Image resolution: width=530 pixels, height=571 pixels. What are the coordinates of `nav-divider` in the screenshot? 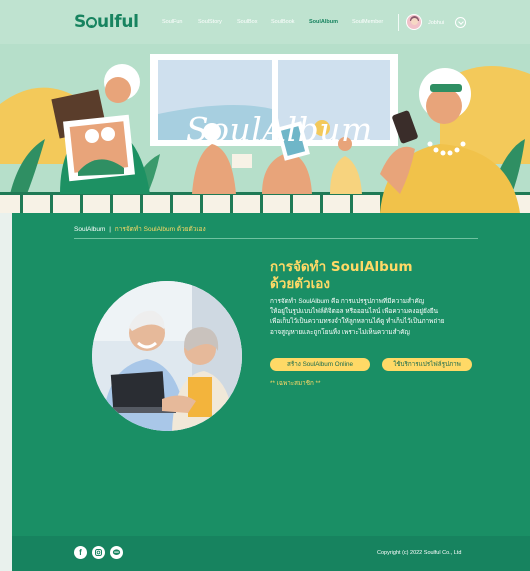 It's located at (398, 22).